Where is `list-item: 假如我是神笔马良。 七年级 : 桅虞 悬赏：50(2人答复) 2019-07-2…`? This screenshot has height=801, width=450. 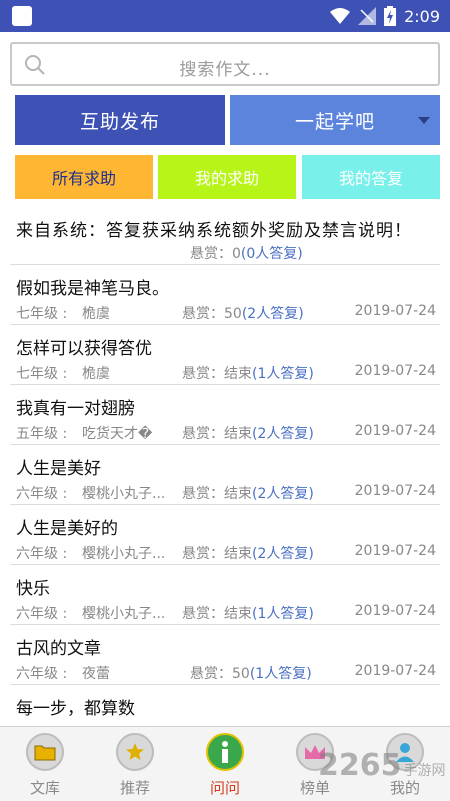
list-item: 假如我是神笔马良。 七年级 : 桅虞 悬赏：50(2人答复) 2019-07-2… is located at coordinates (225, 295).